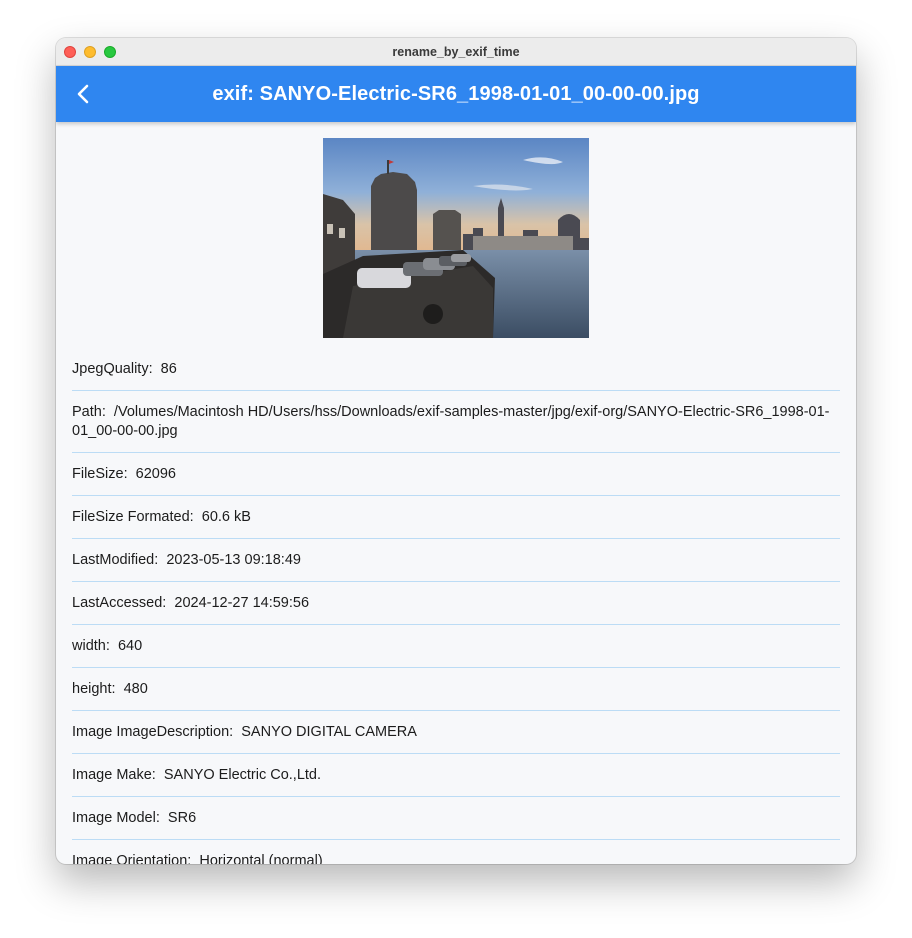 This screenshot has width=912, height=938. Describe the element at coordinates (456, 646) in the screenshot. I see `list-item: width: 640` at that location.